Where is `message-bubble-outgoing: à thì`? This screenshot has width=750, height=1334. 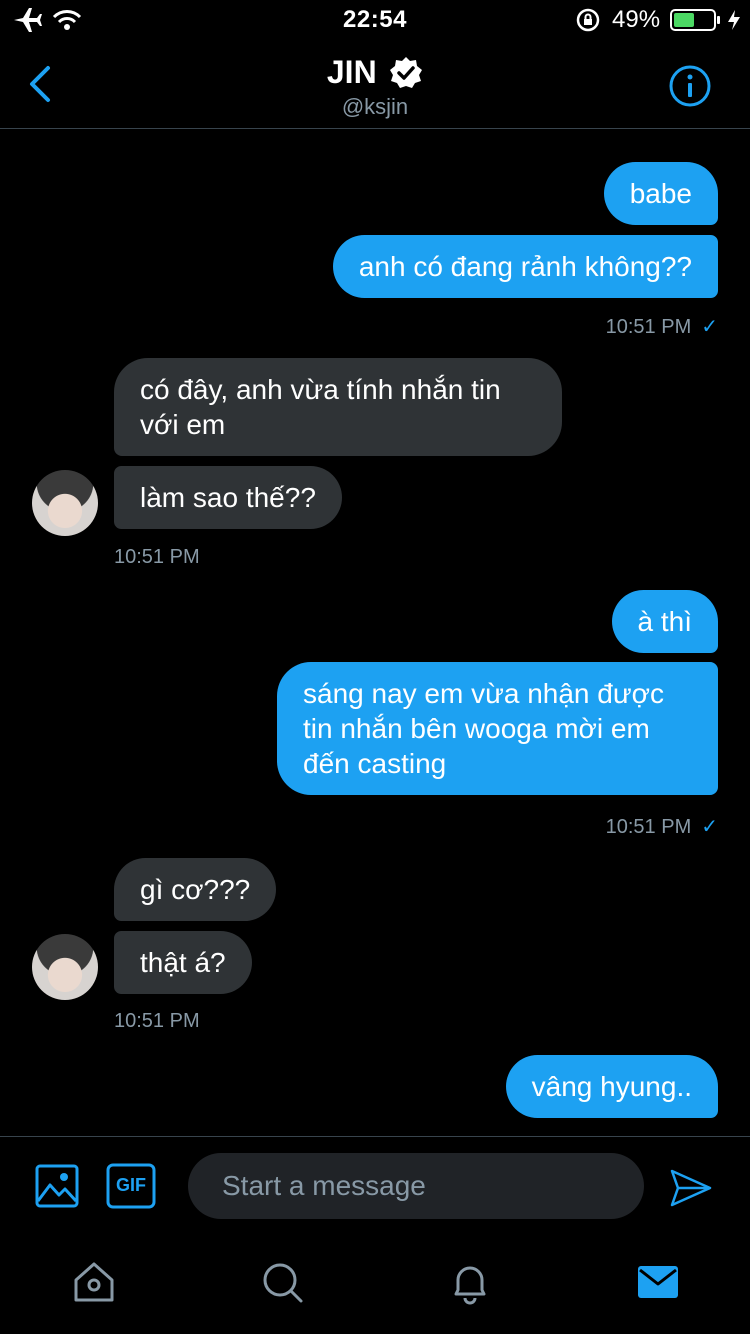 message-bubble-outgoing: à thì is located at coordinates (664, 621).